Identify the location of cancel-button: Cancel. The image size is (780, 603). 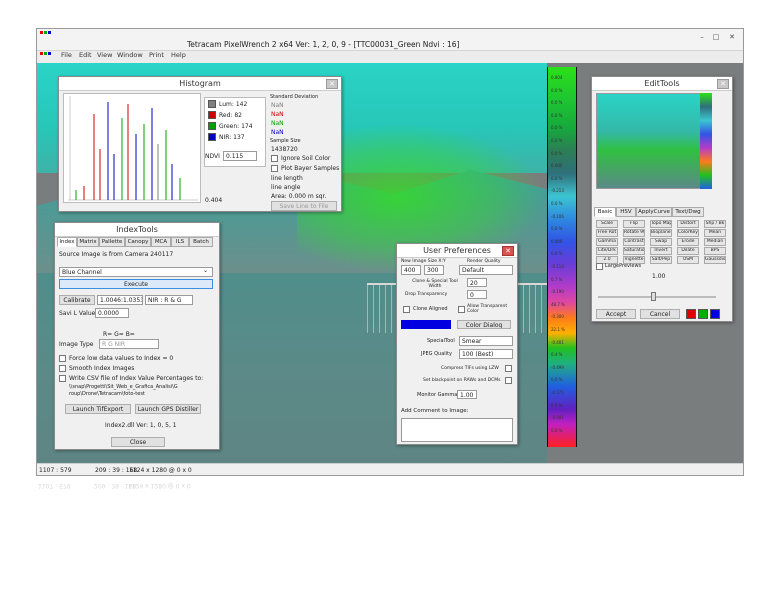
(660, 314).